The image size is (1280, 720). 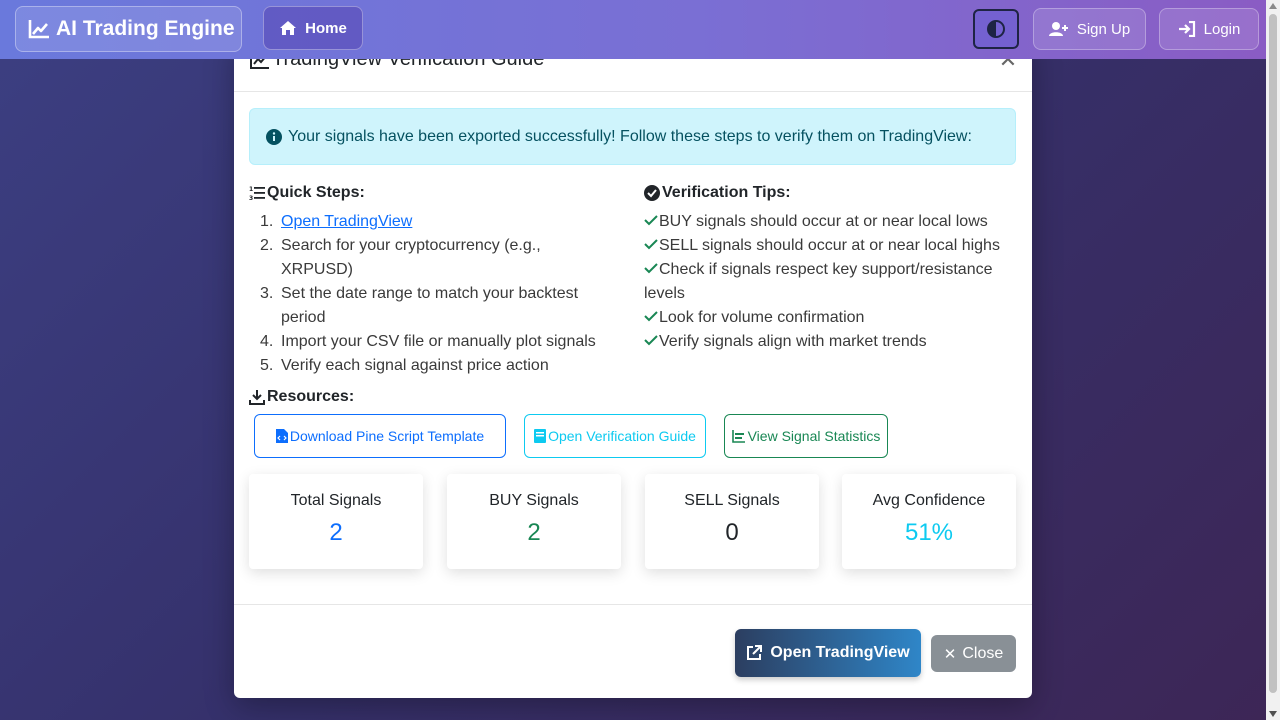 I want to click on chart-bar-icon, so click(x=738, y=436).